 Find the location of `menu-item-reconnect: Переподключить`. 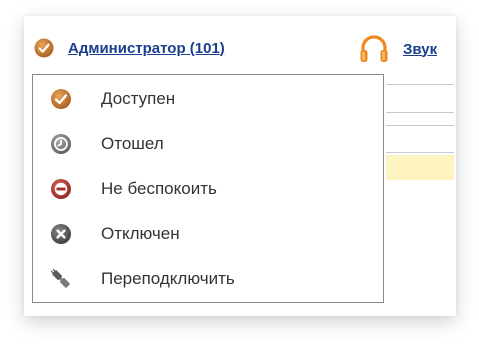

menu-item-reconnect: Переподключить is located at coordinates (208, 279).